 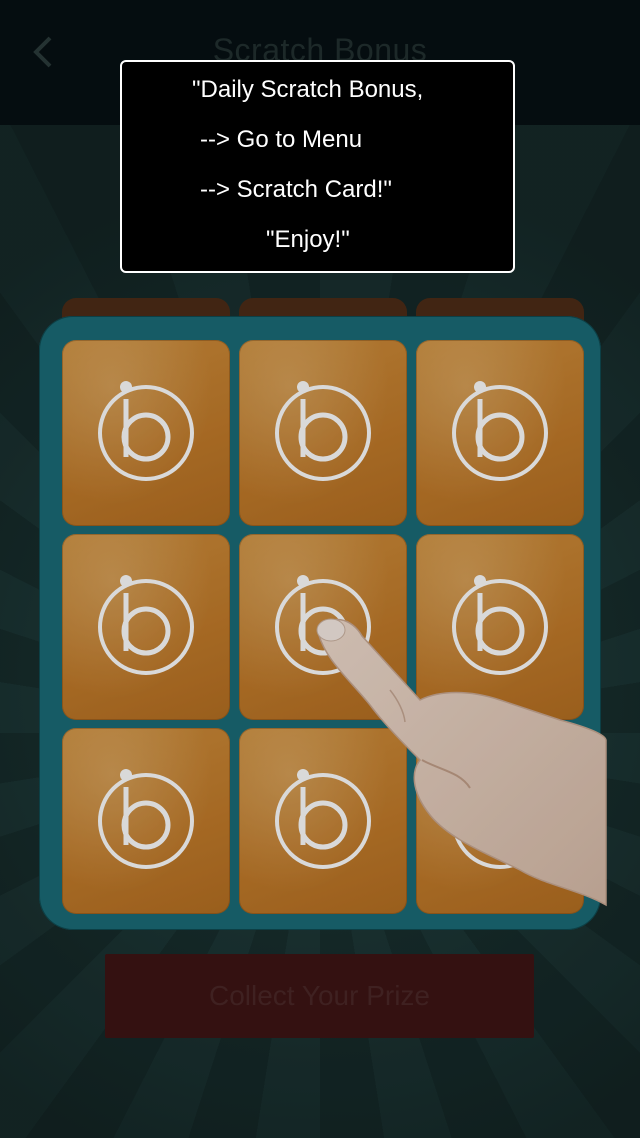 I want to click on tooltip-line: --> Scratch Card!", so click(x=296, y=189).